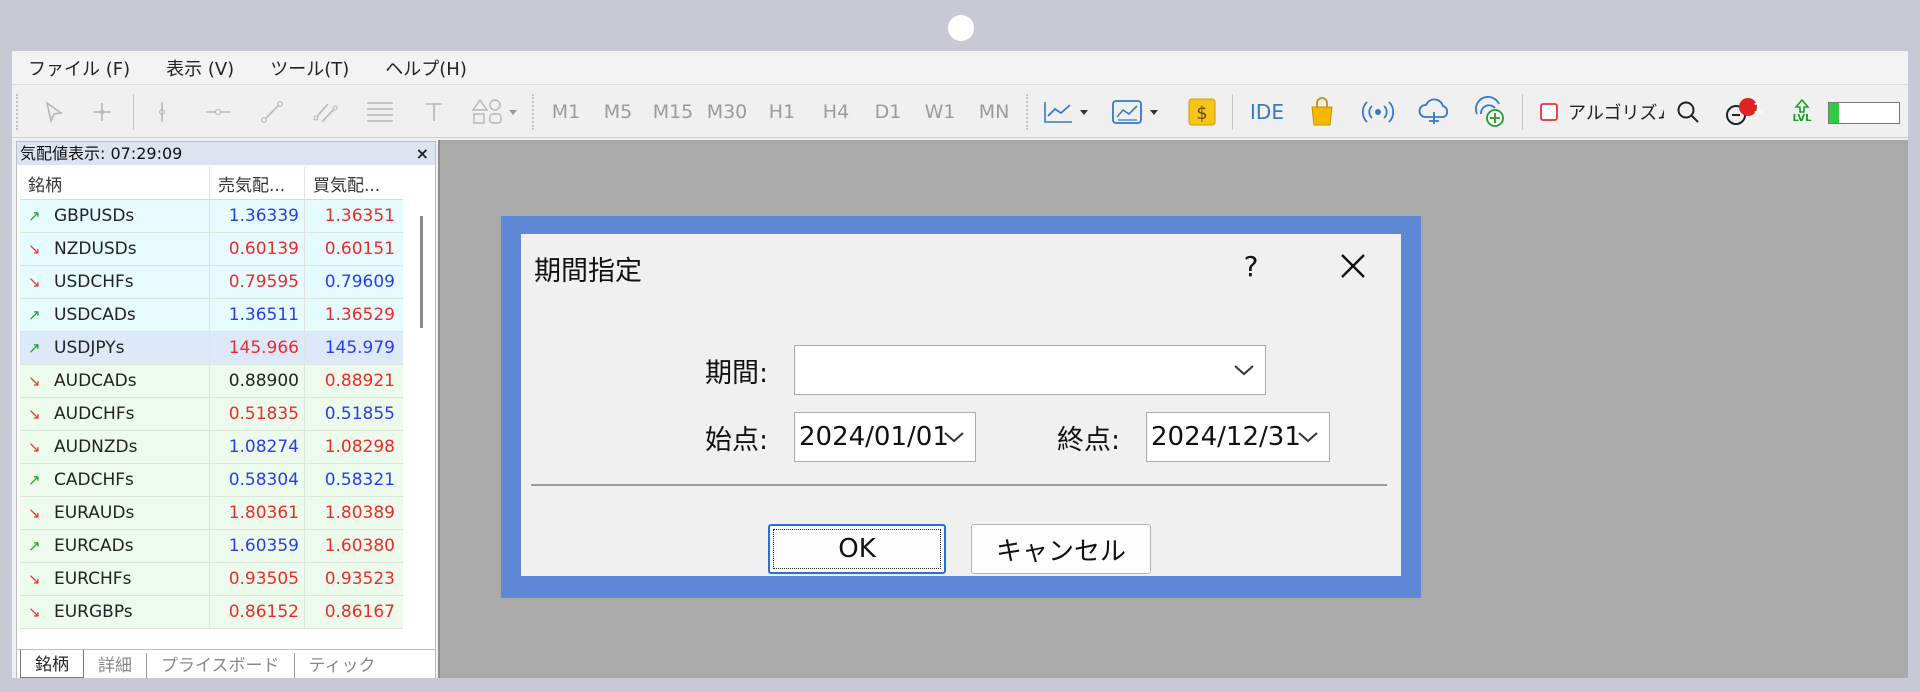 This screenshot has height=692, width=1920. I want to click on symbol-name: USDCADs, so click(95, 315).